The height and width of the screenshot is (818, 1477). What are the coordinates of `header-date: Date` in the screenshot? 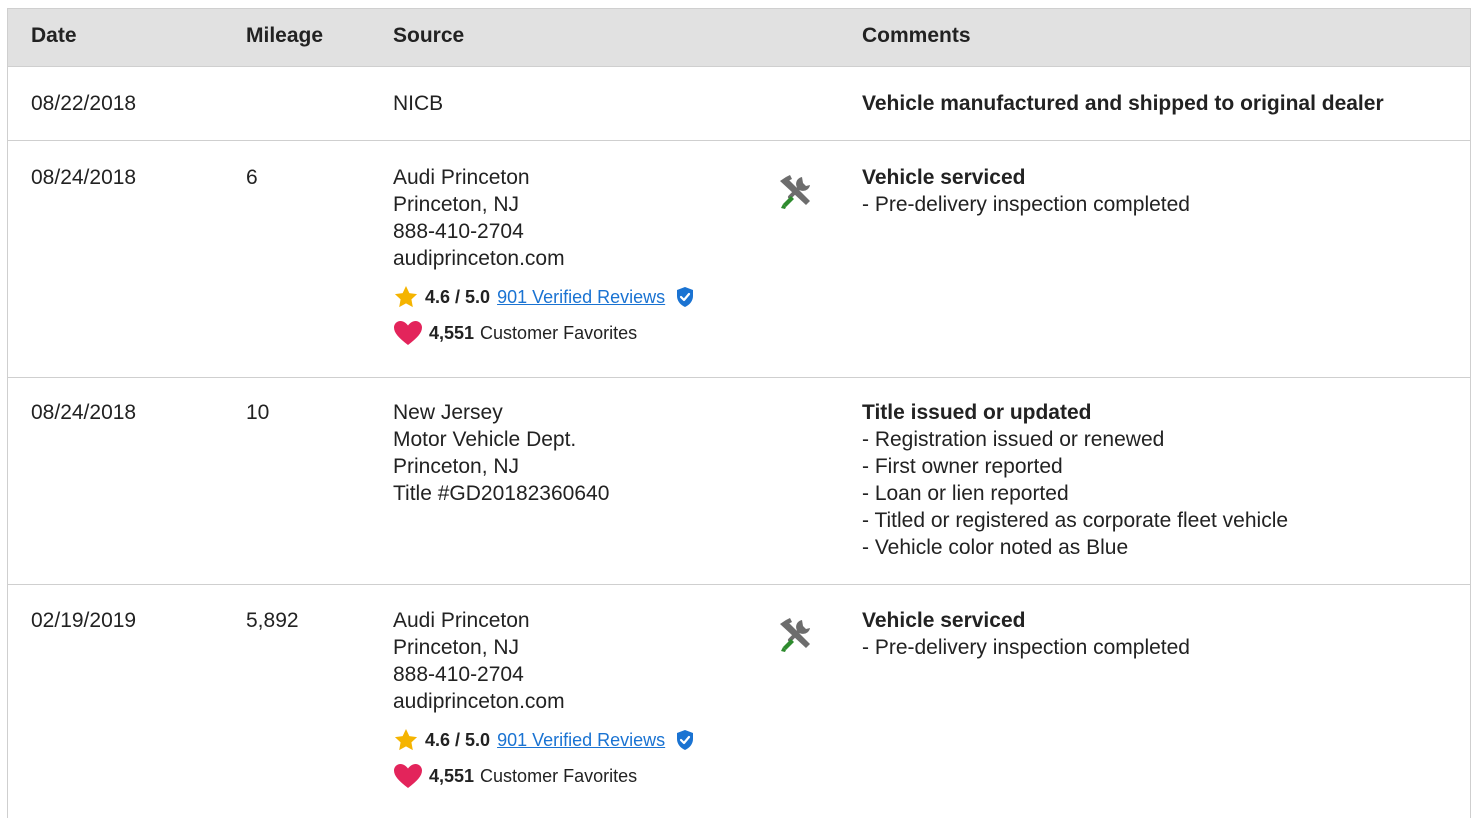 It's located at (54, 35).